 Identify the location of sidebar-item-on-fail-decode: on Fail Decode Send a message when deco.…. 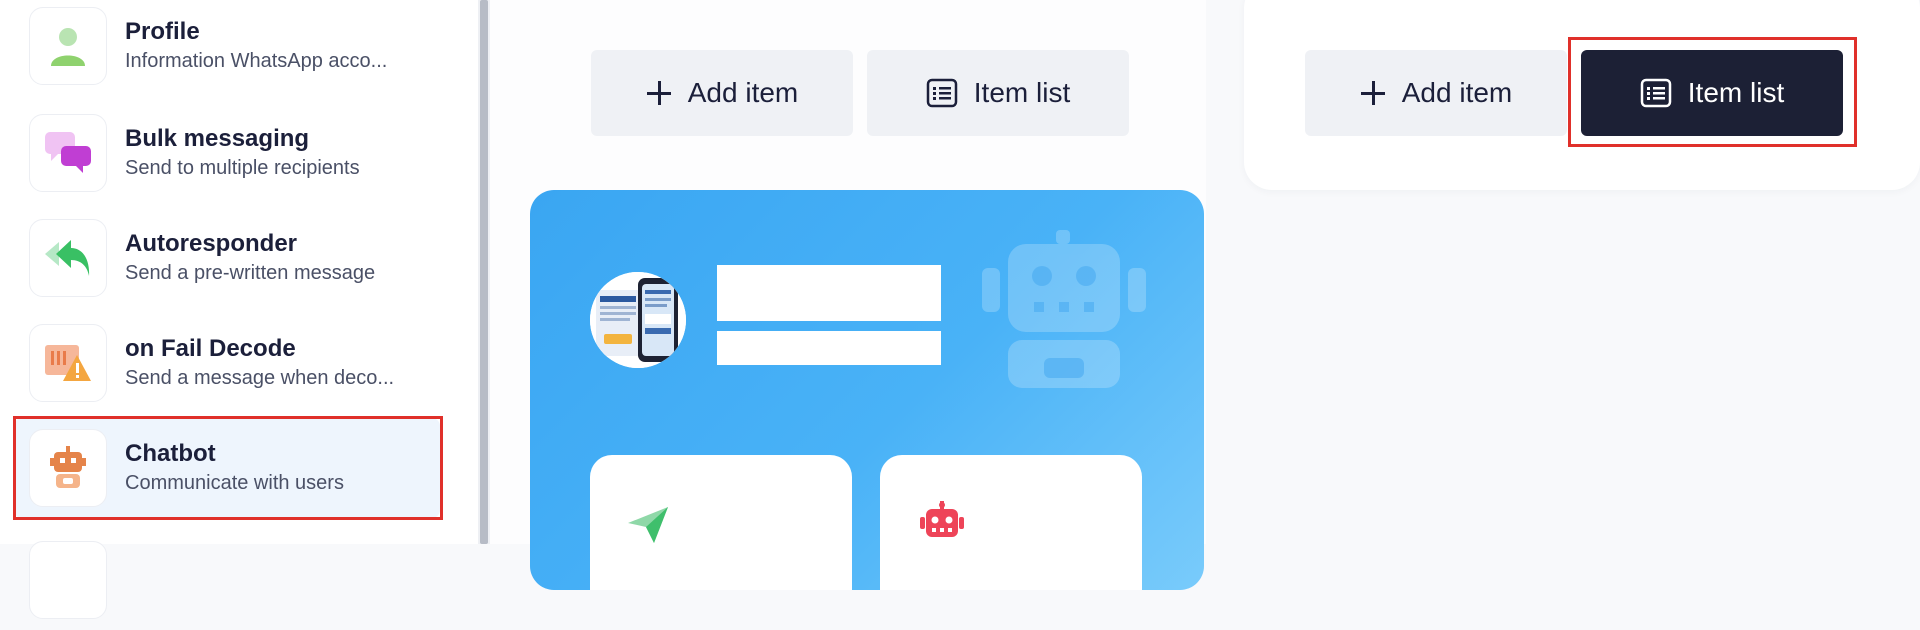
(227, 363).